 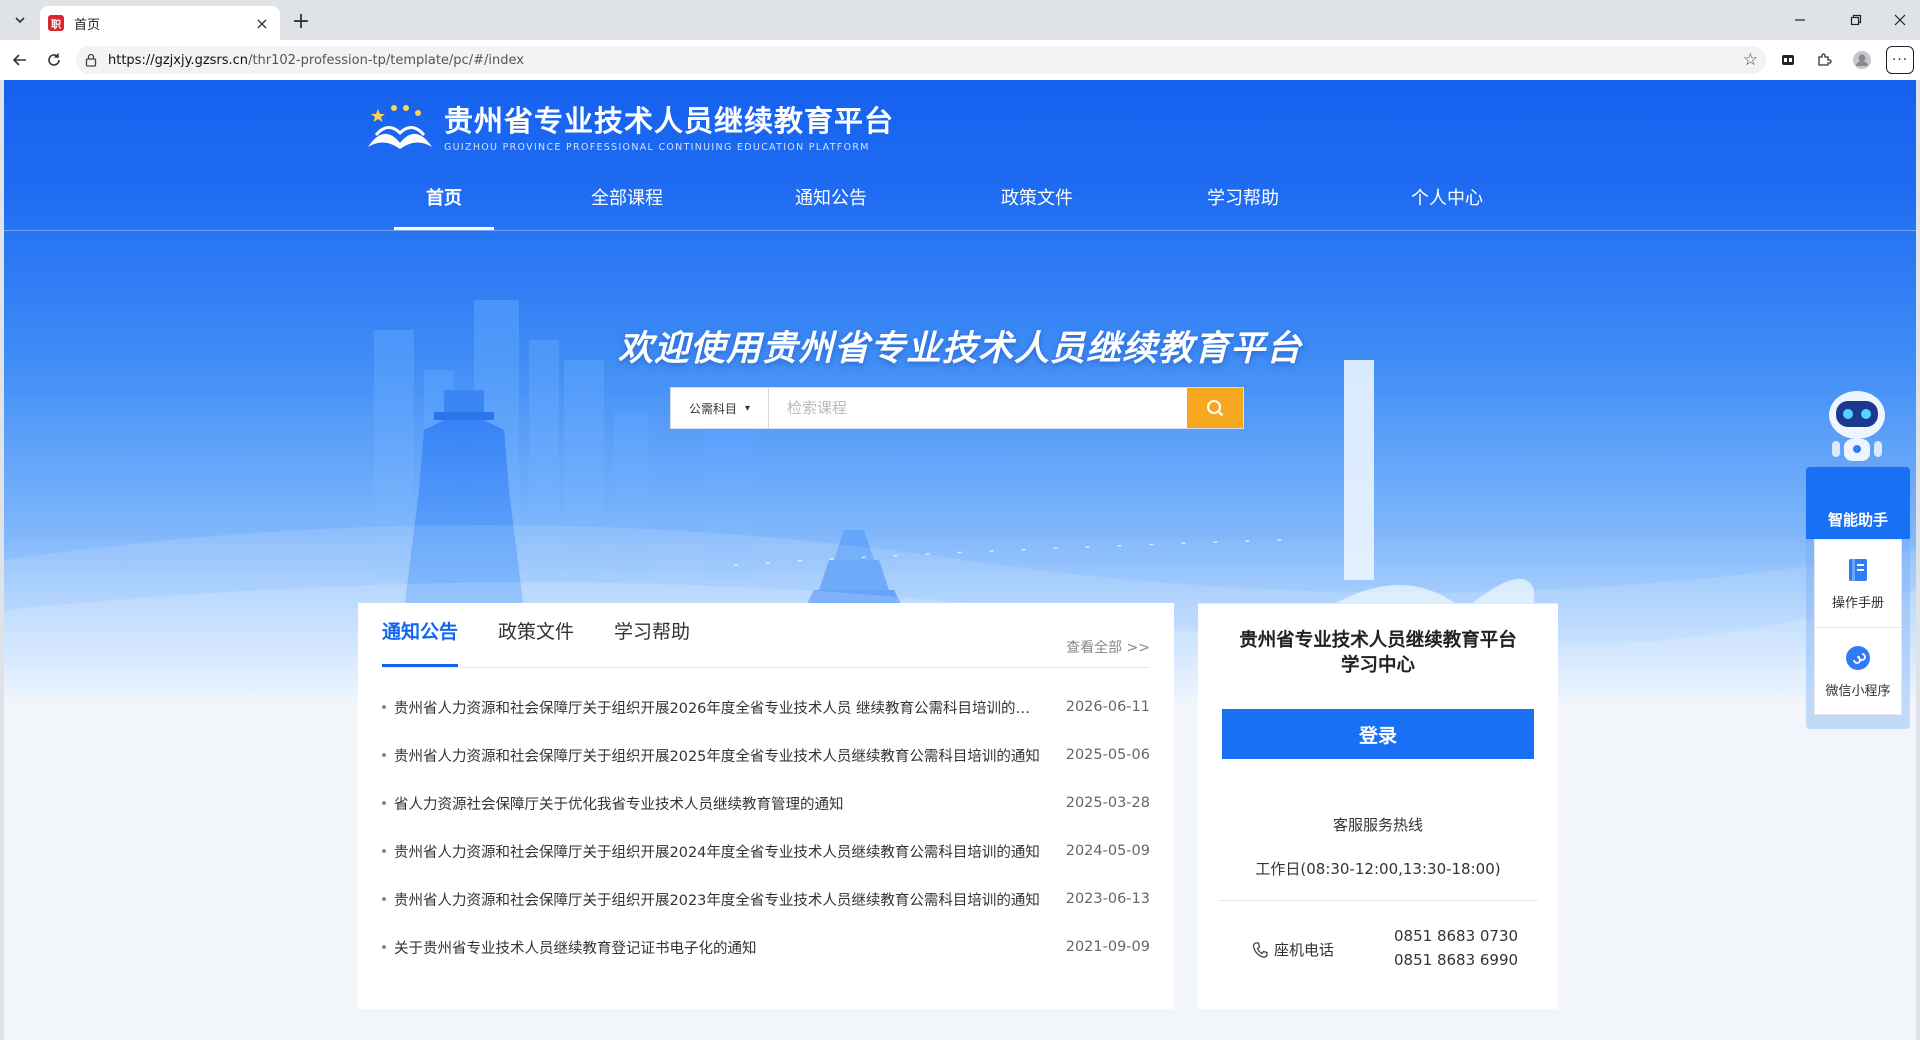 I want to click on hero-welcome-title: 欢迎使用贵州省专业技术人员继续教育平台, so click(x=959, y=349).